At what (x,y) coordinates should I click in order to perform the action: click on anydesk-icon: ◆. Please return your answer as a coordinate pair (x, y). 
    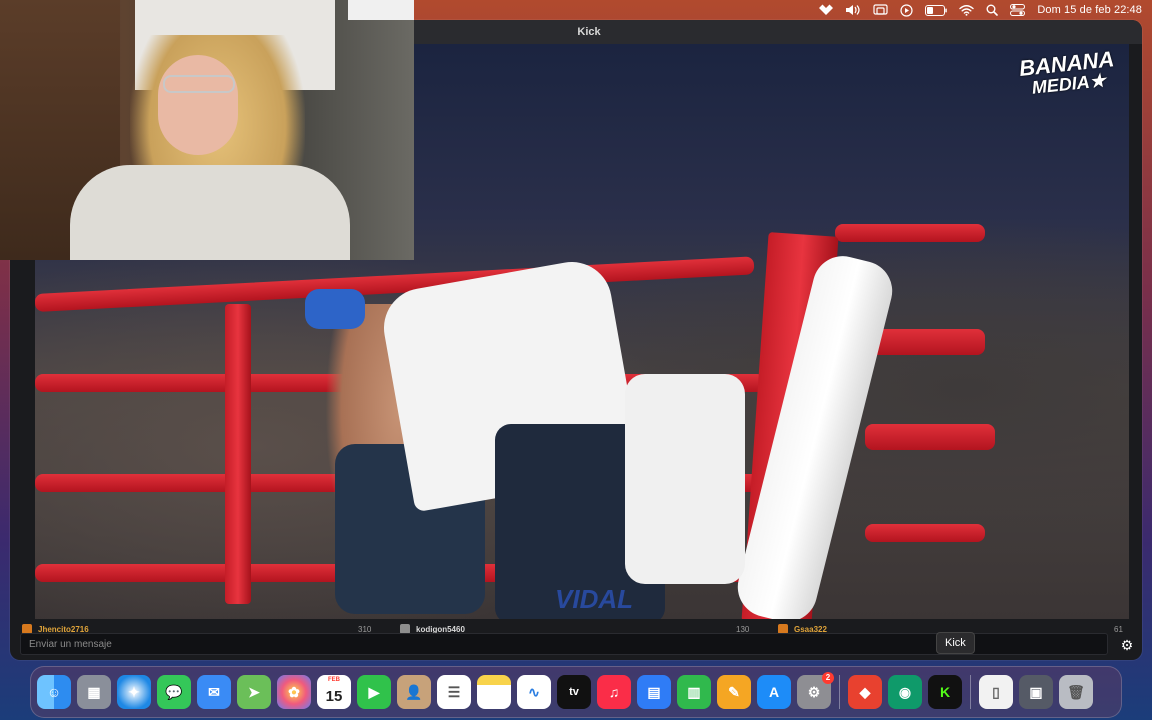
    Looking at the image, I should click on (865, 692).